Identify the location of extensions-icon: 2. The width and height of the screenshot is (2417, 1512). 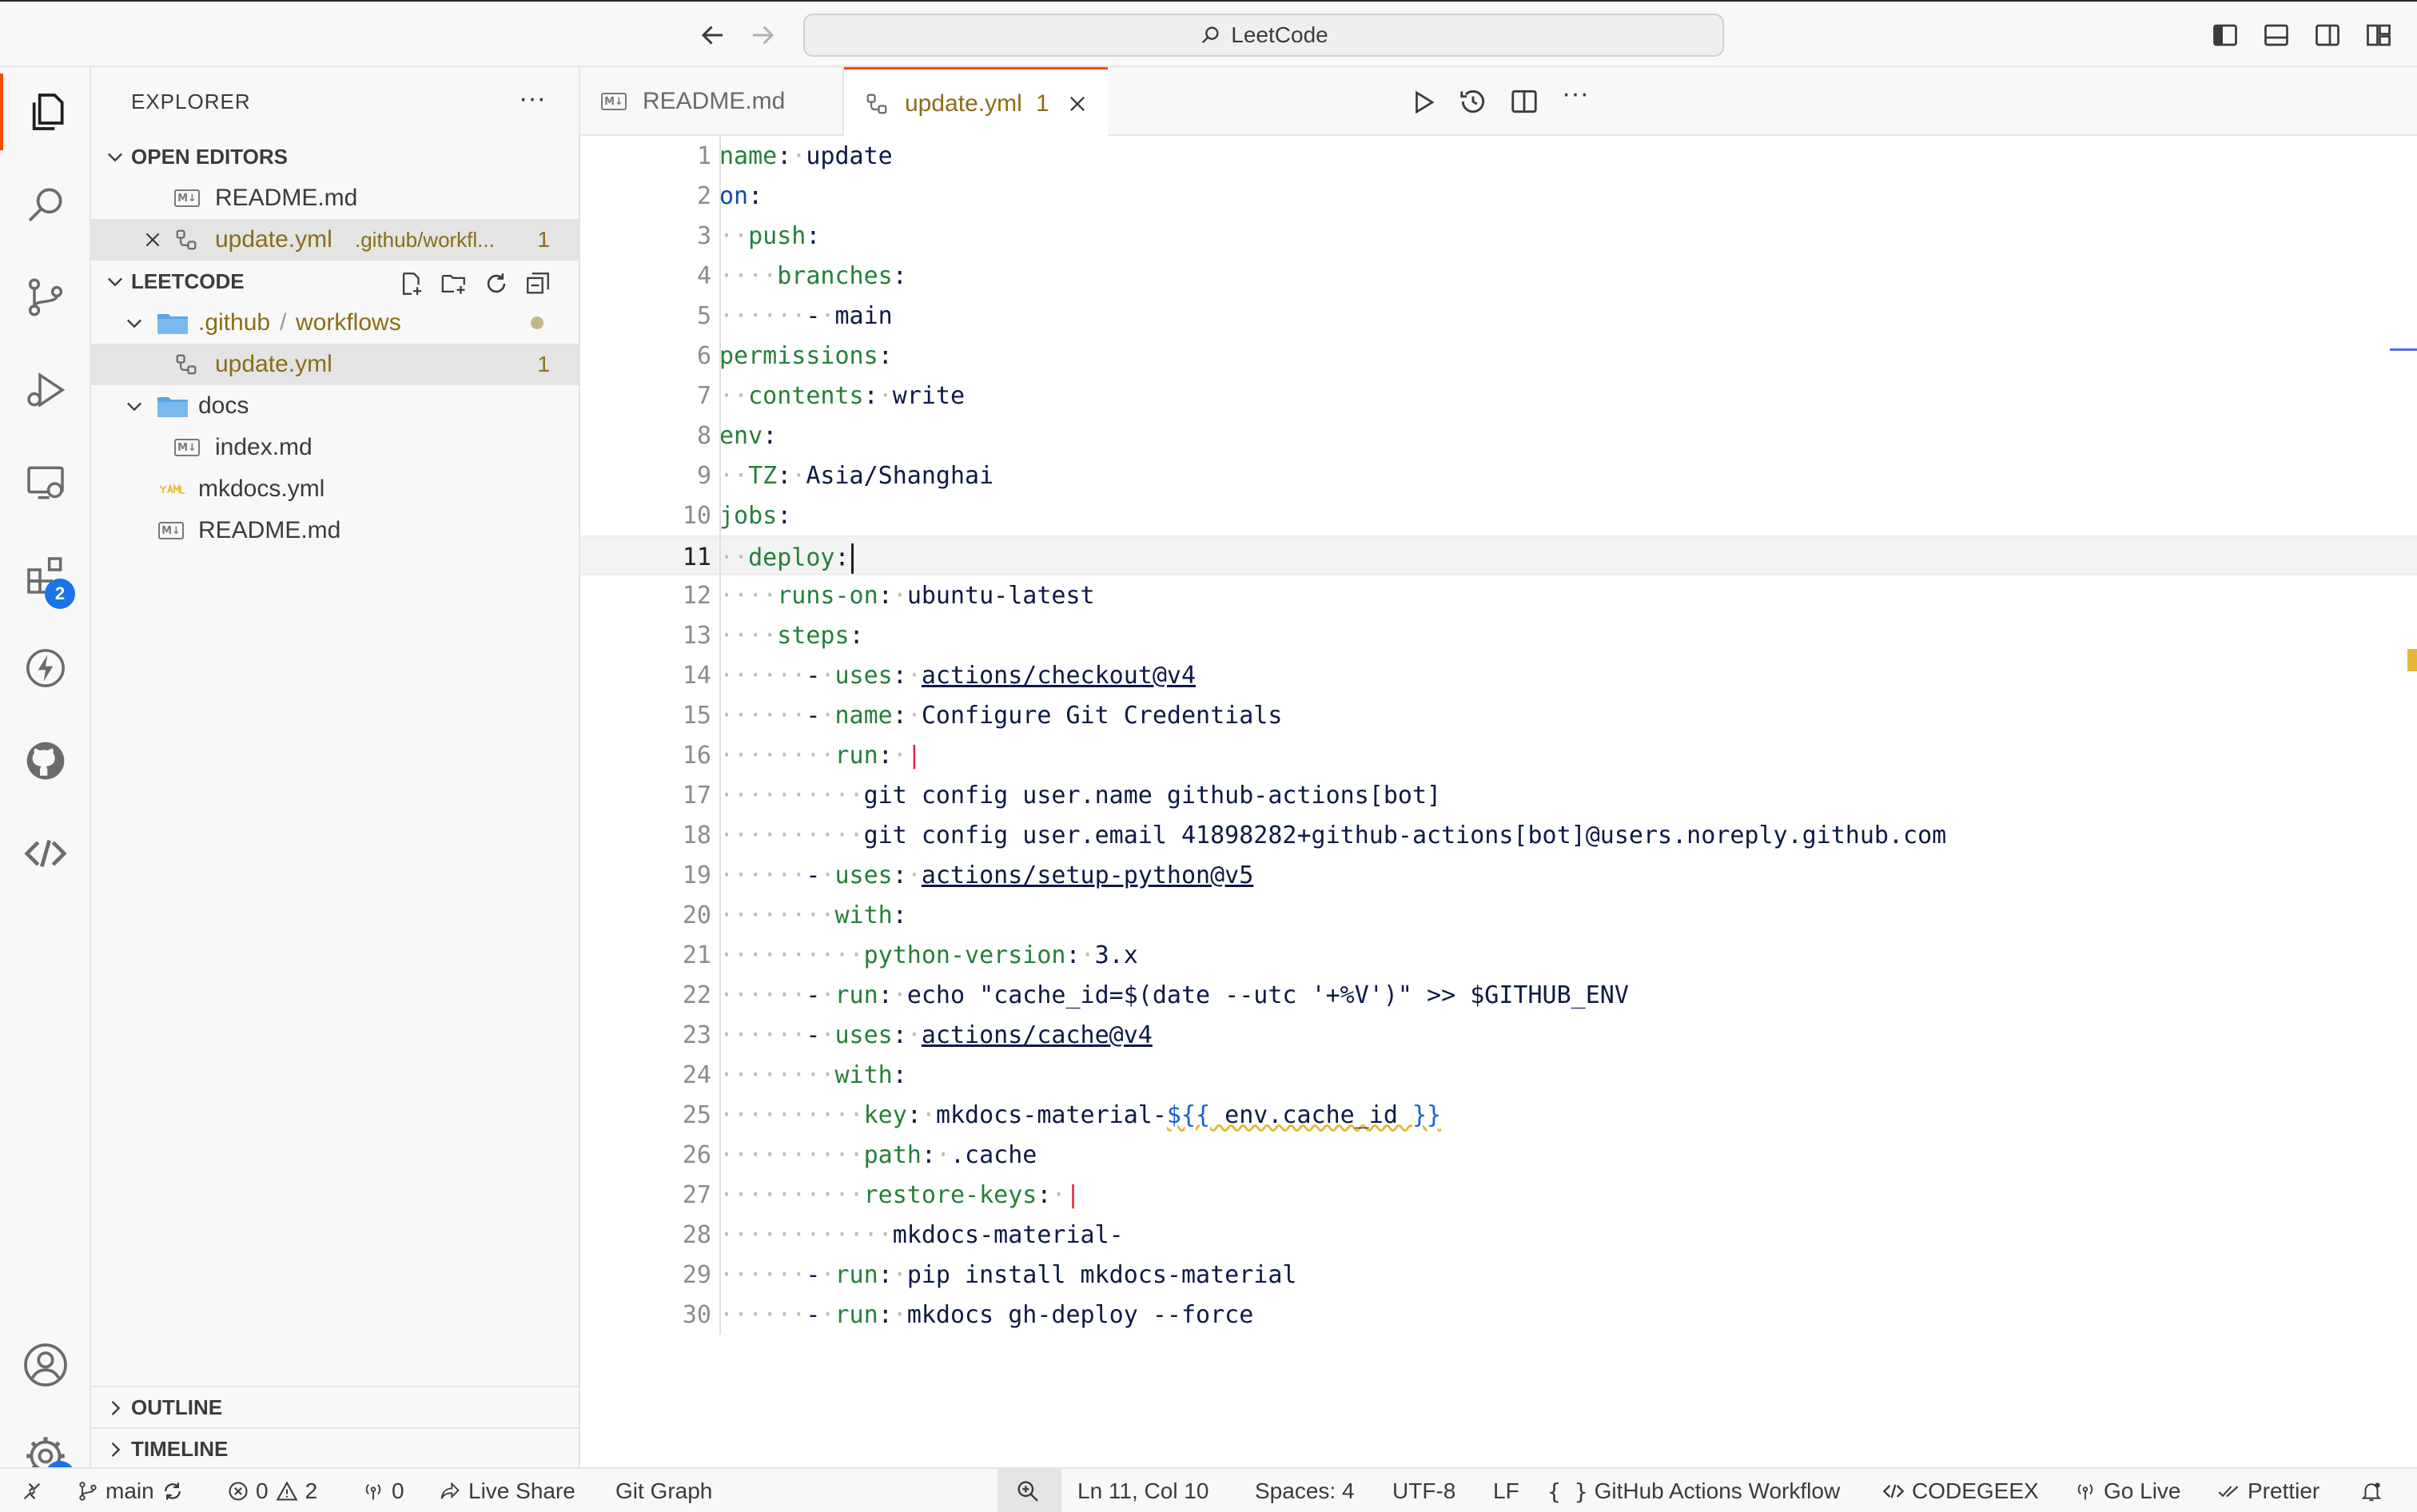
(45, 575).